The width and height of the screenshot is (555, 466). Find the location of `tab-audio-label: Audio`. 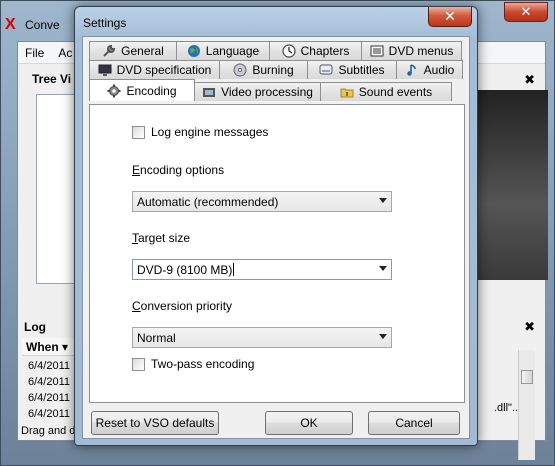

tab-audio-label: Audio is located at coordinates (439, 70).